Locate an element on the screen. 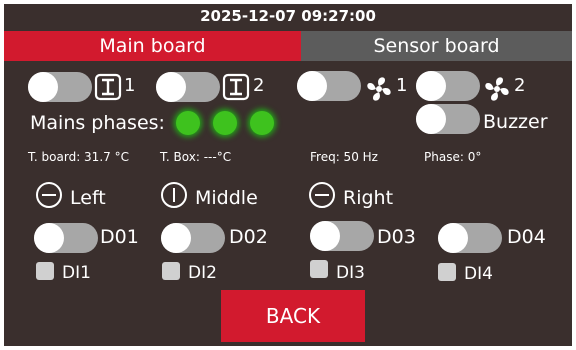  fan-1-number: 1 is located at coordinates (402, 85).